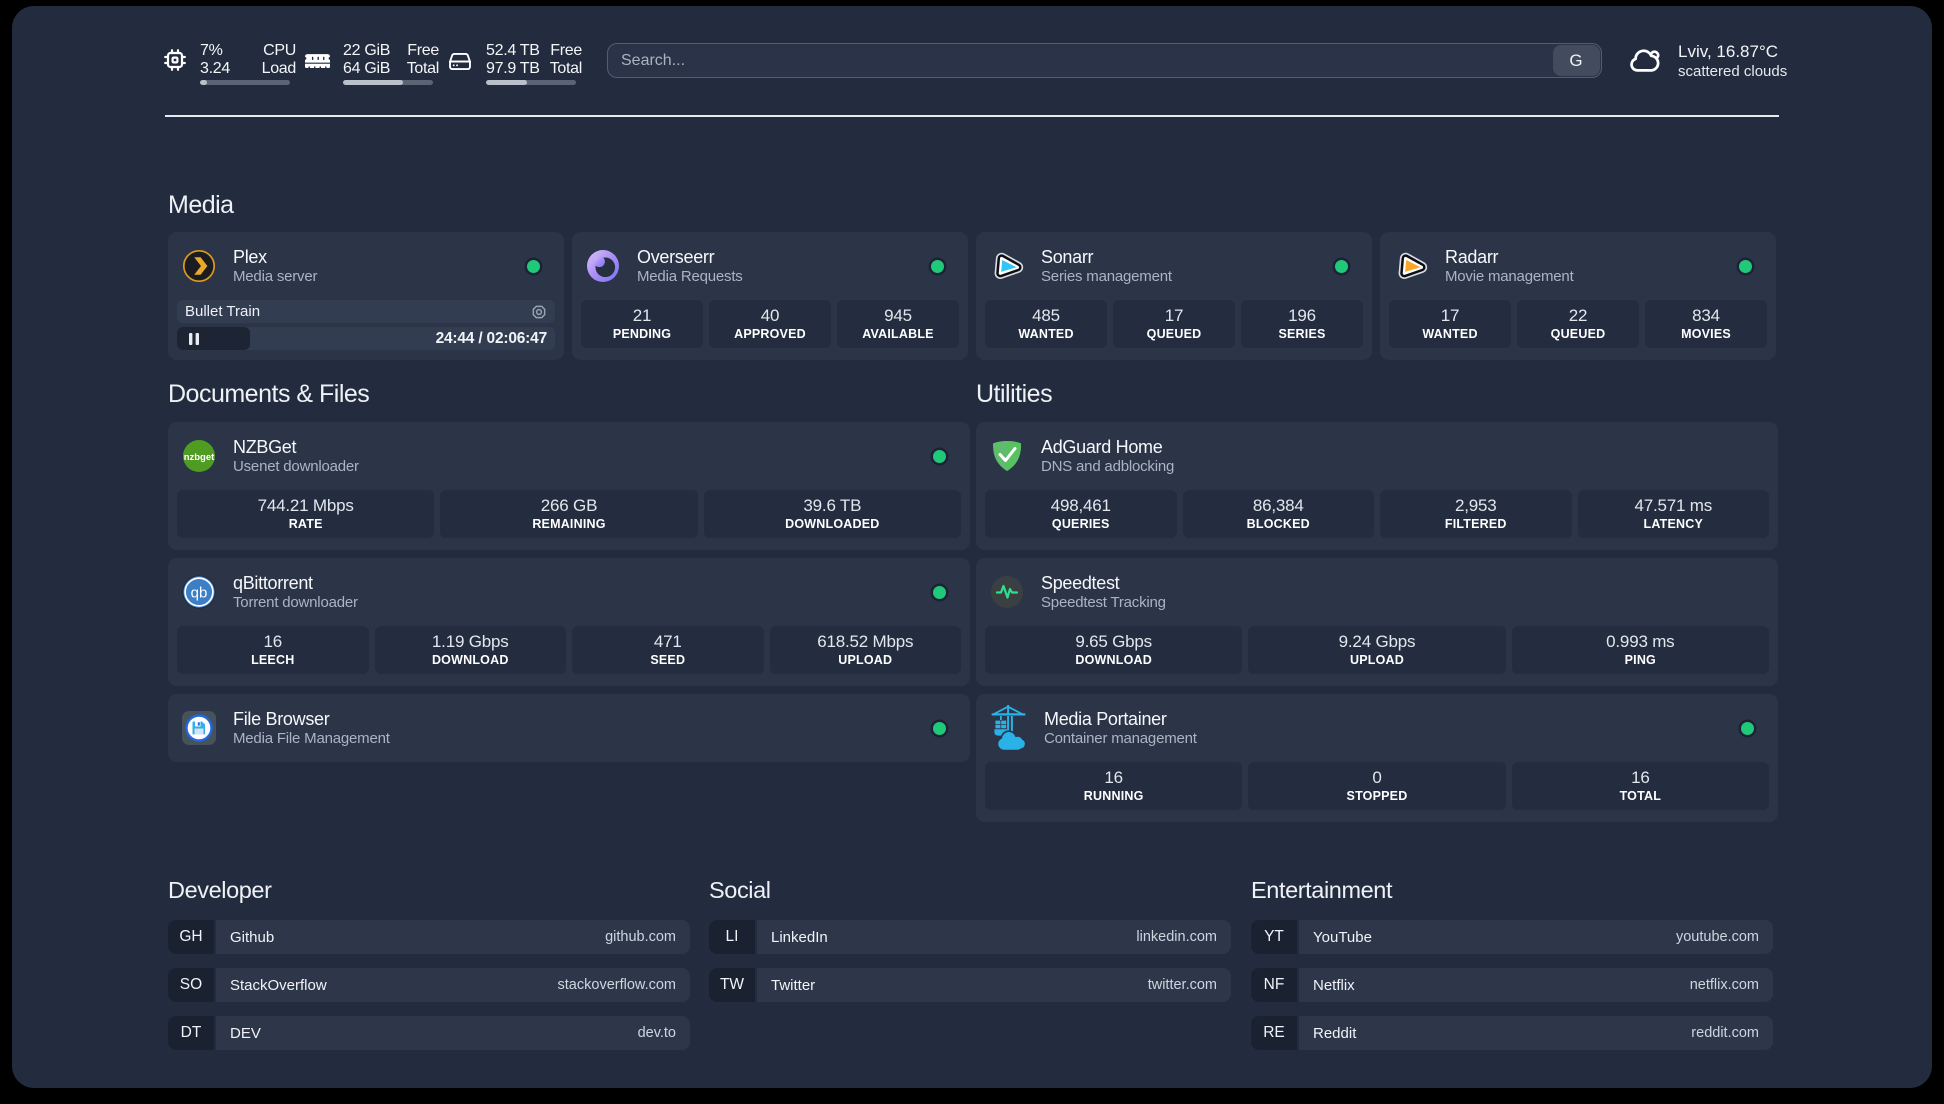  Describe the element at coordinates (199, 457) in the screenshot. I see `svg-text: nzbget` at that location.